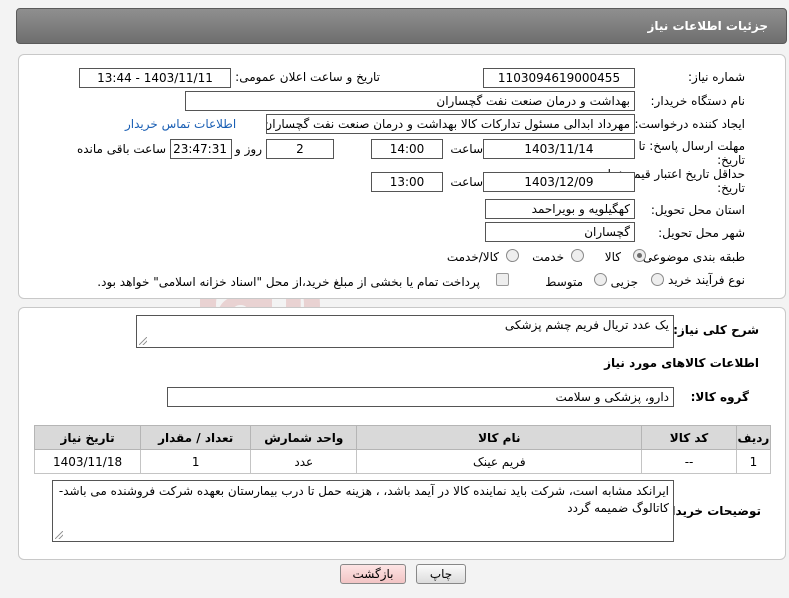 The width and height of the screenshot is (789, 598). What do you see at coordinates (87, 461) in the screenshot?
I see `cell-need-date: 1403/11/18` at bounding box center [87, 461].